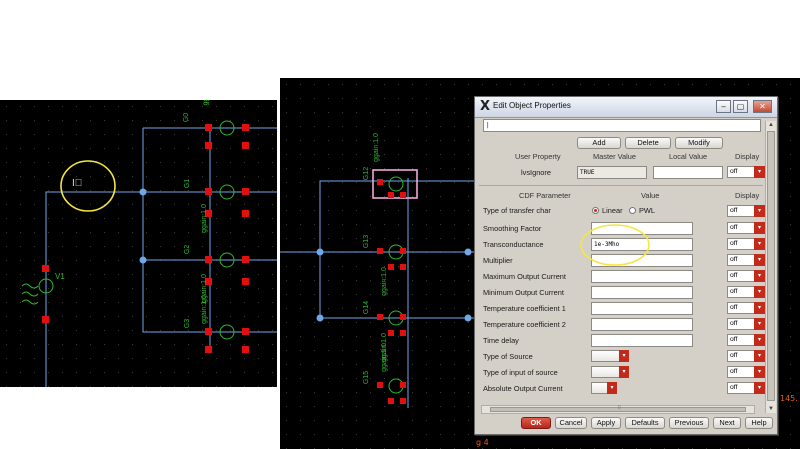 This screenshot has height=449, width=800. What do you see at coordinates (642, 228) in the screenshot?
I see `smoothing-factor-input` at bounding box center [642, 228].